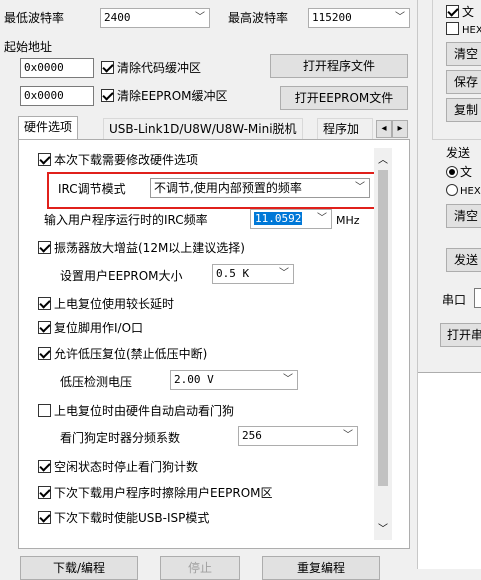  What do you see at coordinates (463, 82) in the screenshot?
I see `save-button: 保存` at bounding box center [463, 82].